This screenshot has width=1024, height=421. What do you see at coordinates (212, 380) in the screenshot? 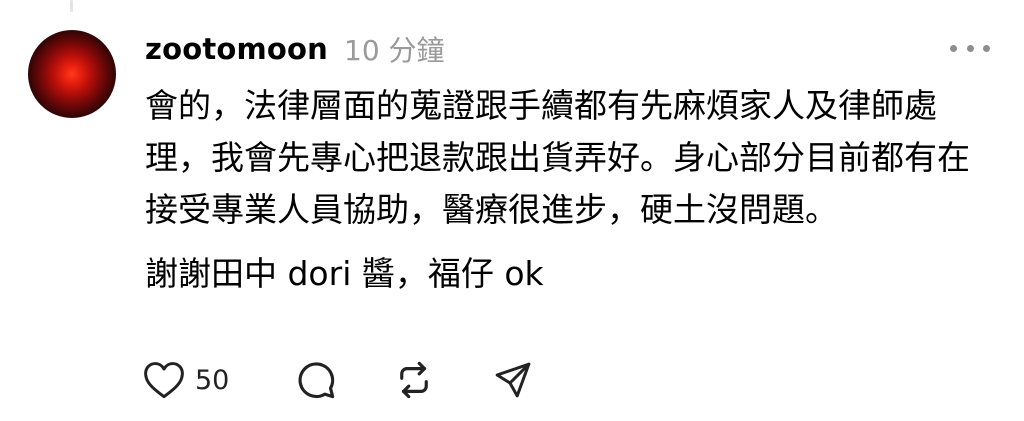
I see `like-count: 50` at bounding box center [212, 380].